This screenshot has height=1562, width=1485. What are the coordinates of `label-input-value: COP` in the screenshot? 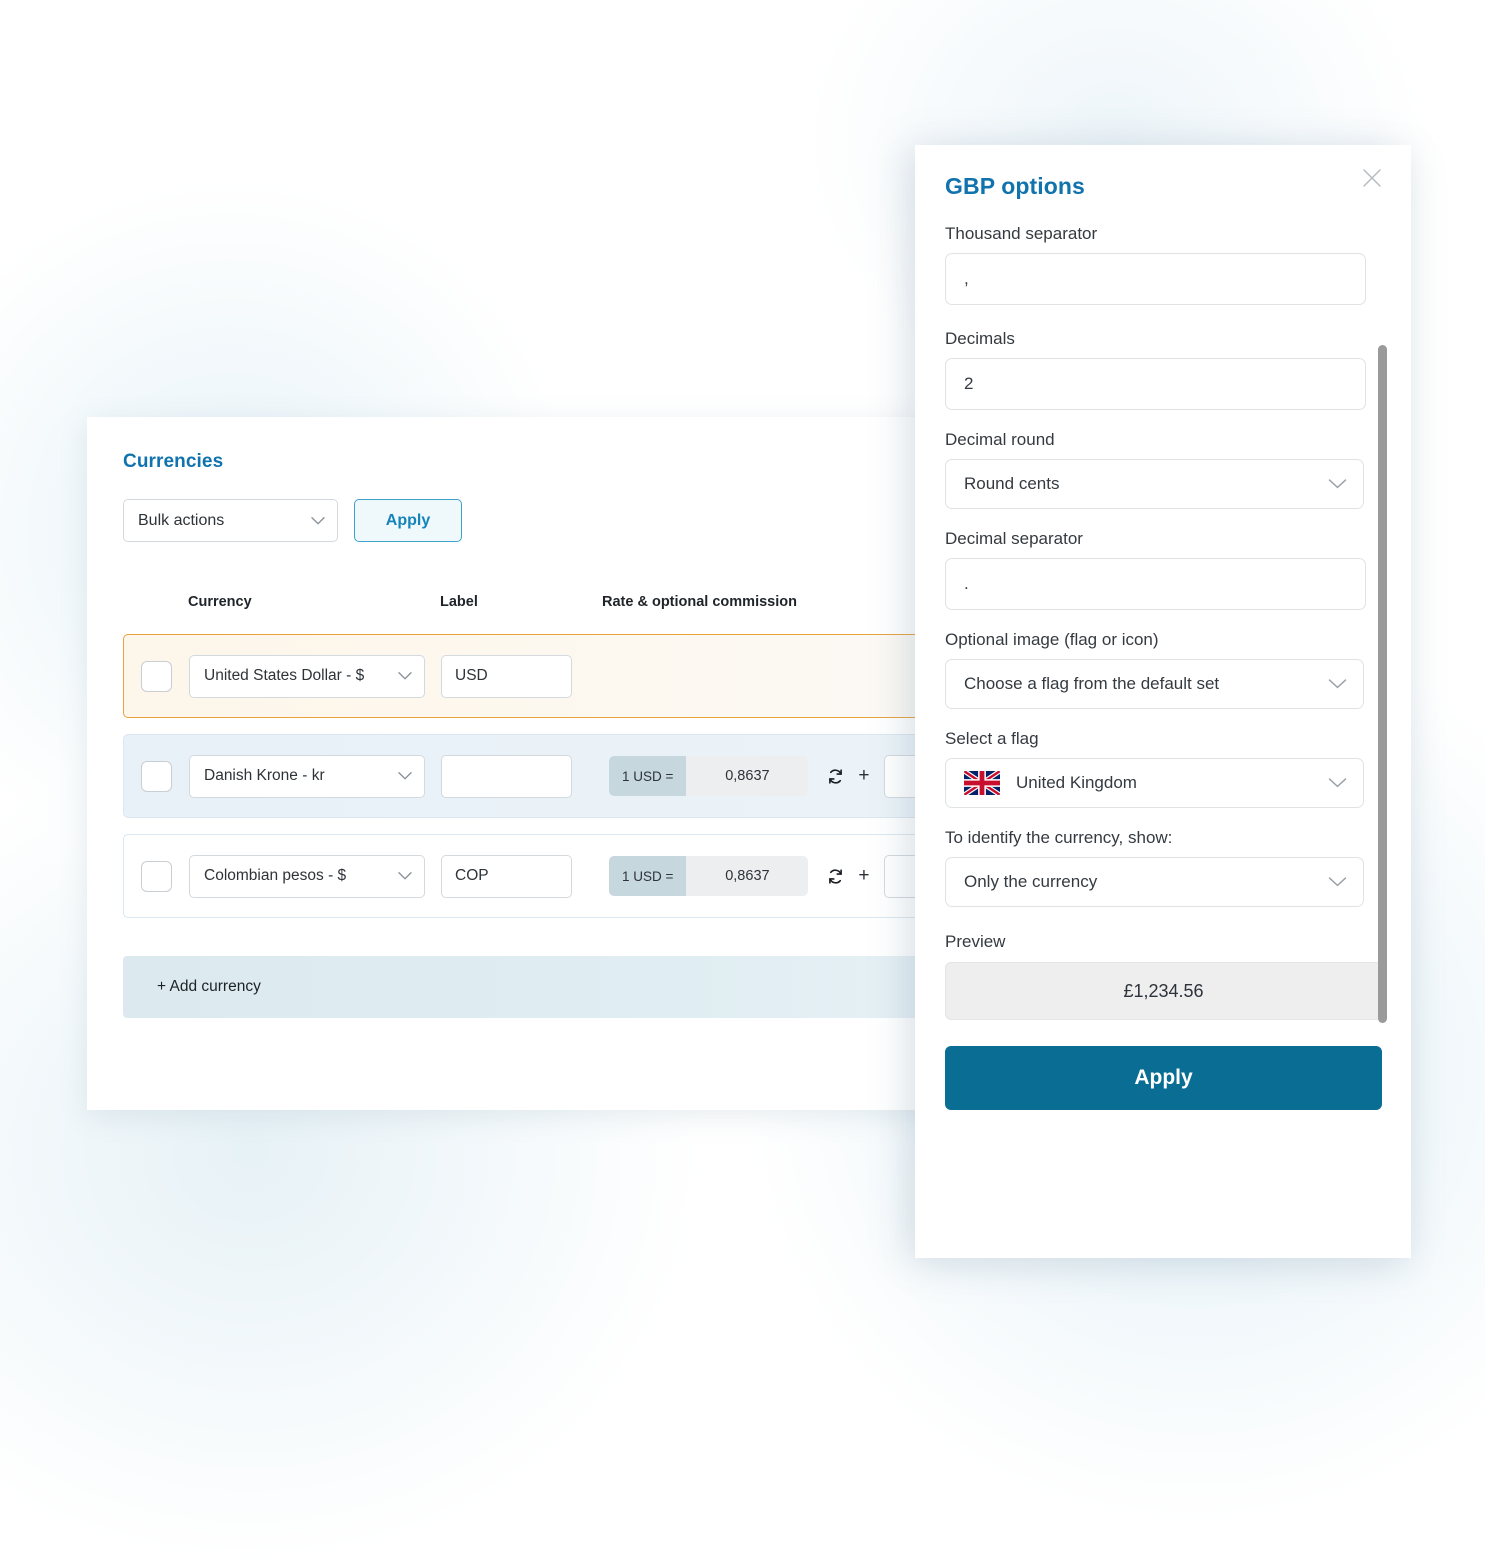 It's located at (472, 875).